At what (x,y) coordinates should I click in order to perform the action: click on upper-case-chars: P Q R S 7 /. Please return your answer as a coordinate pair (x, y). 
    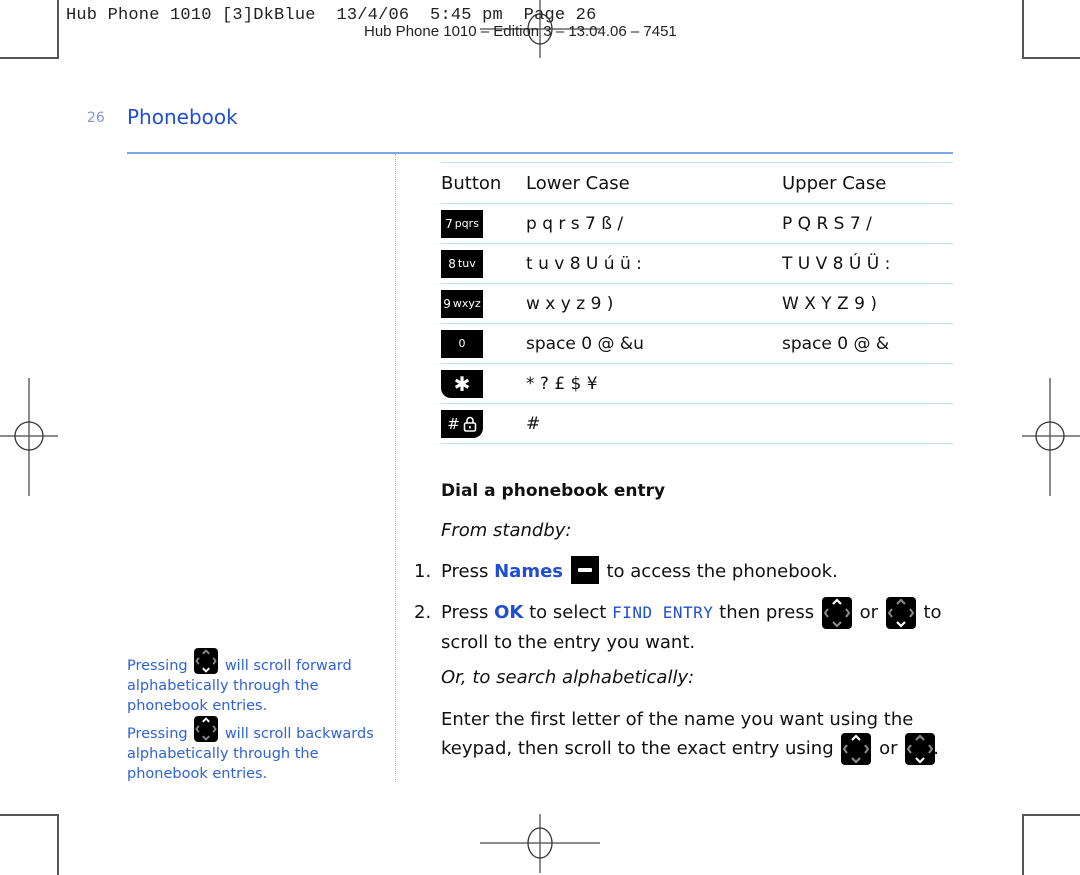
    Looking at the image, I should click on (827, 223).